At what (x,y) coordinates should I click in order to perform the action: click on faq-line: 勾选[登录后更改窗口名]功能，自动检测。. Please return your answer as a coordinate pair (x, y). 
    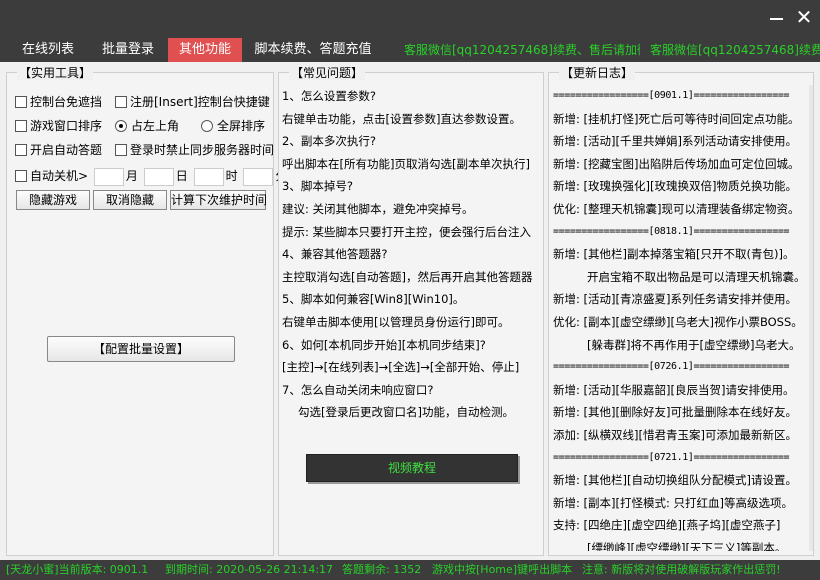
    Looking at the image, I should click on (406, 412).